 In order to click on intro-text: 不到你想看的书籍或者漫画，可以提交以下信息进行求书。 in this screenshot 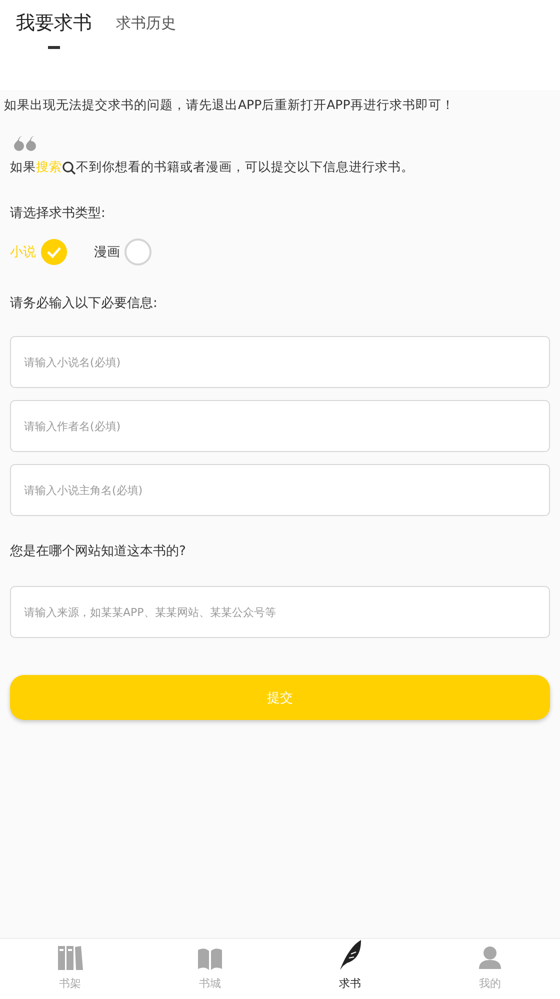, I will do `click(245, 167)`.